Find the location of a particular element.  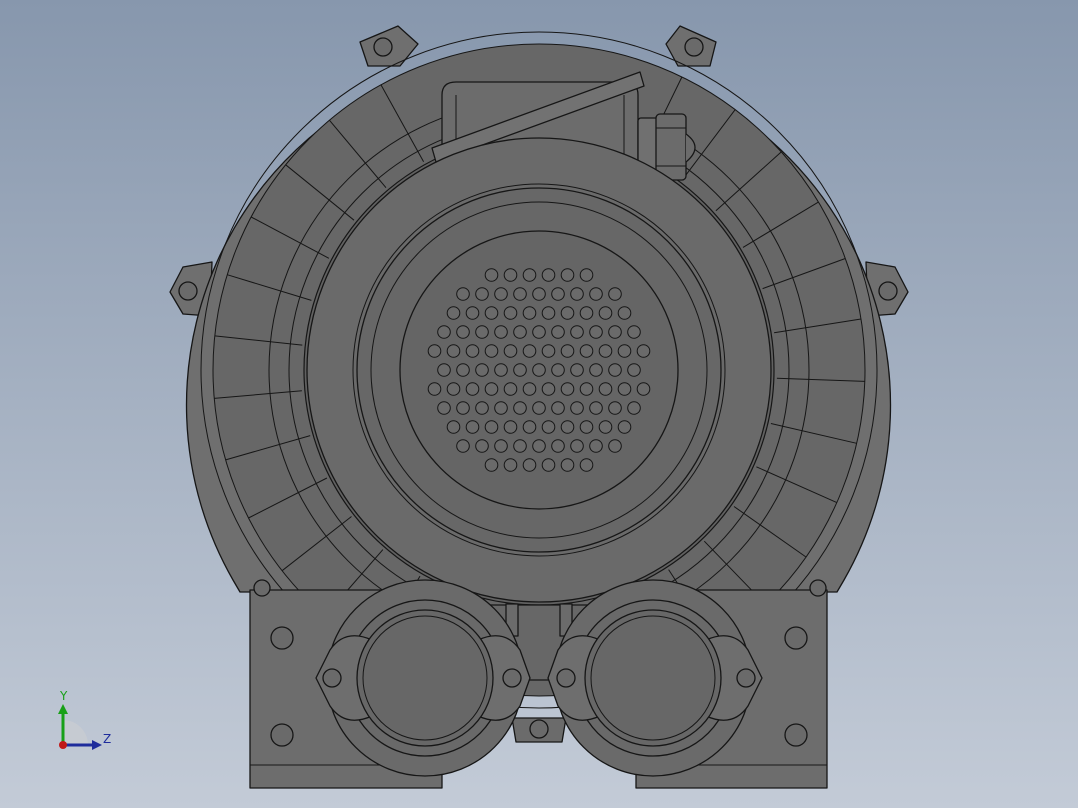

x-axis-dot is located at coordinates (63, 745).